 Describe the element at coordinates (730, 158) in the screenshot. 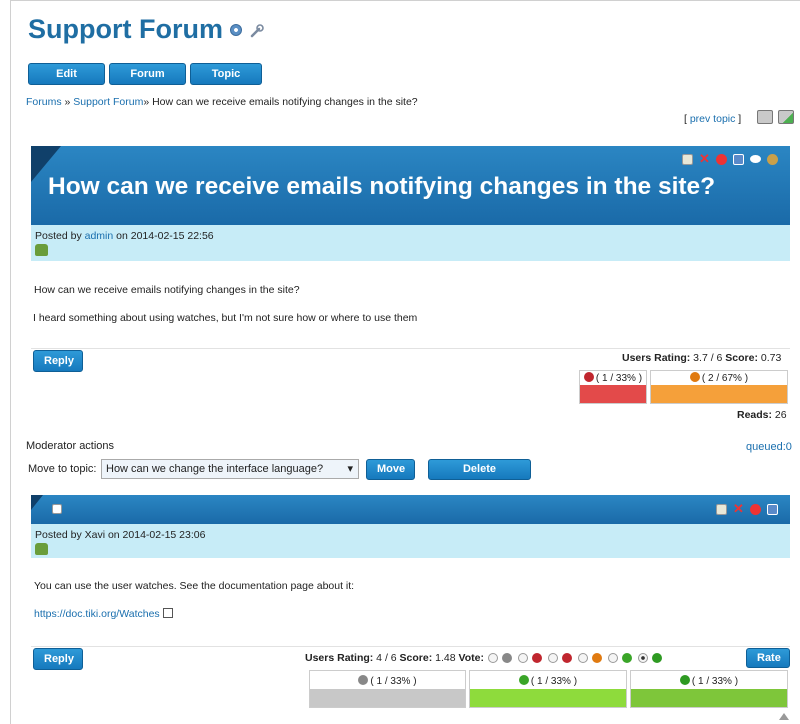

I see `post-actions: ✕` at that location.